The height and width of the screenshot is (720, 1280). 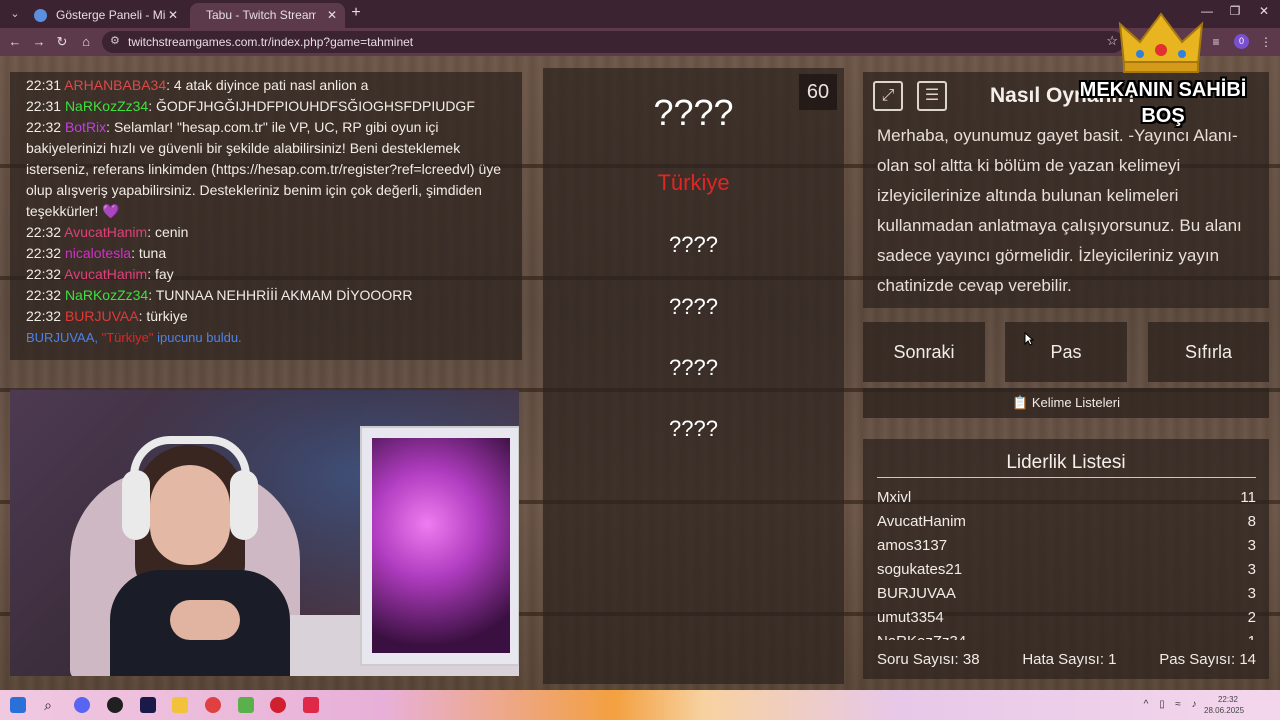 What do you see at coordinates (190, 515) in the screenshot?
I see `streamer-face` at bounding box center [190, 515].